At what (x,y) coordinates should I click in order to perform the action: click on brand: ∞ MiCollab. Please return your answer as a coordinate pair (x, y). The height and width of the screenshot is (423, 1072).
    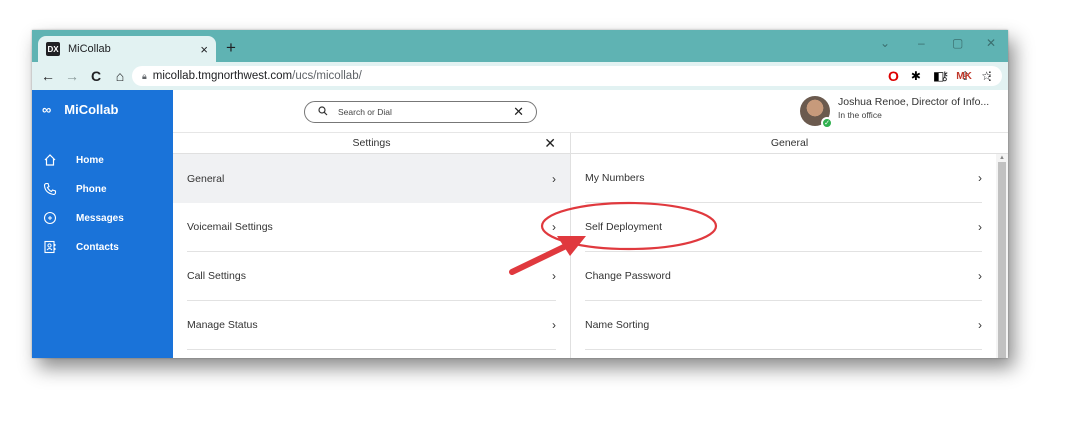
    Looking at the image, I should click on (80, 109).